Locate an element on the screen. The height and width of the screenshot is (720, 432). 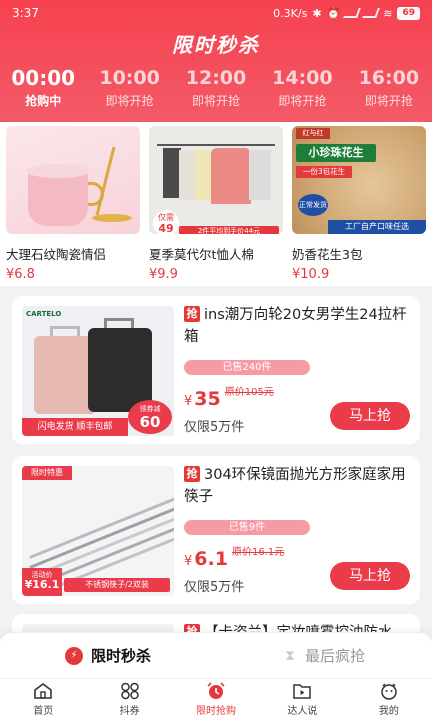
deal-price: ¥6.1 is located at coordinates (206, 559).